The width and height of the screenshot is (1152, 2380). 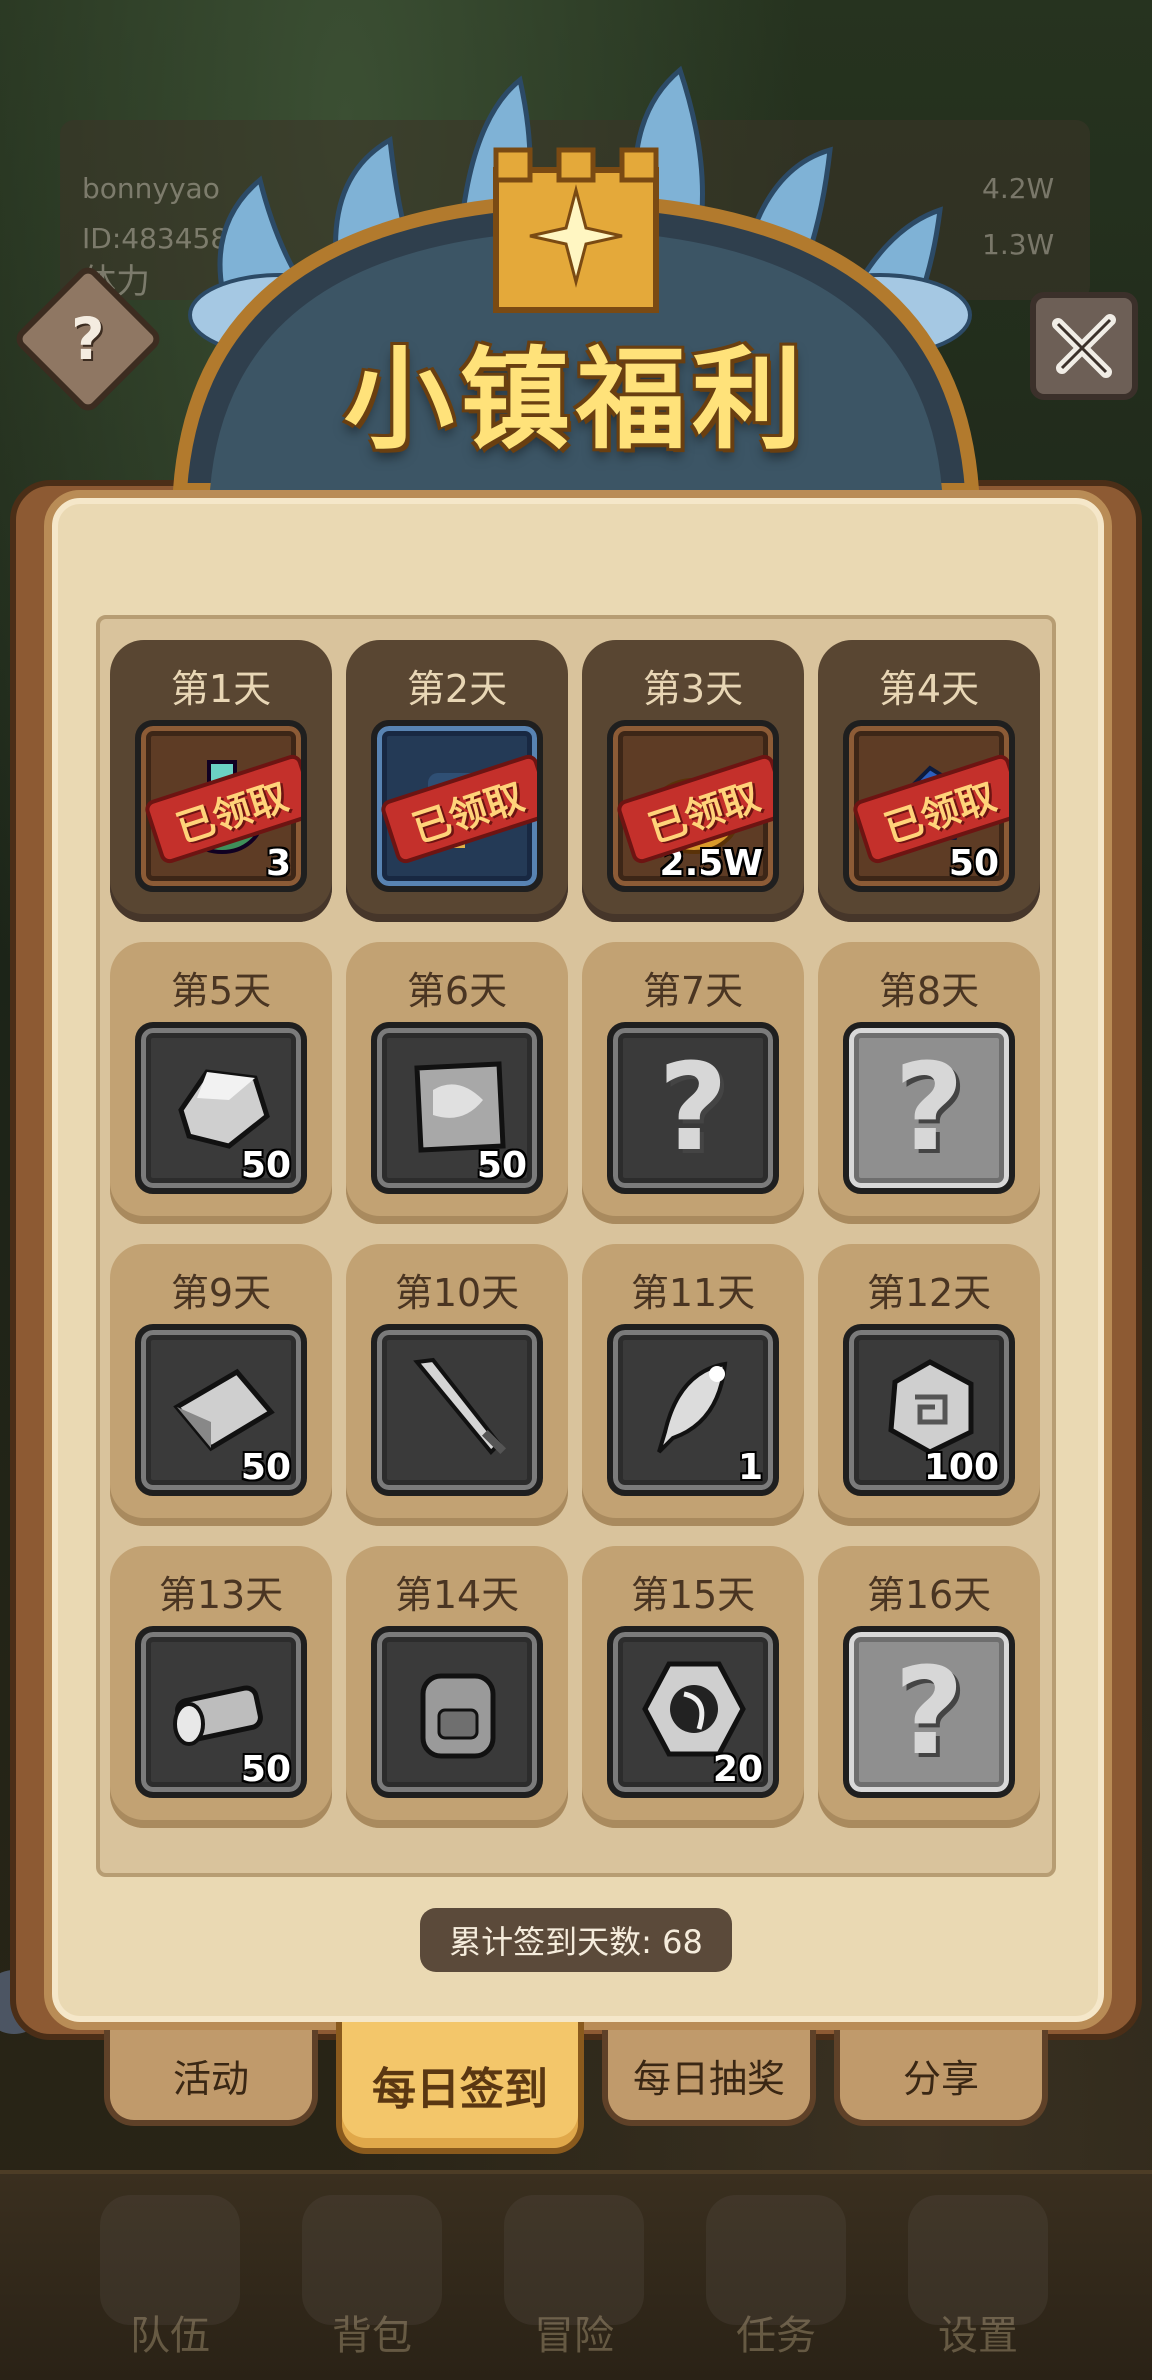 I want to click on tab-daily-checkin-label: 每日签到, so click(x=460, y=2089).